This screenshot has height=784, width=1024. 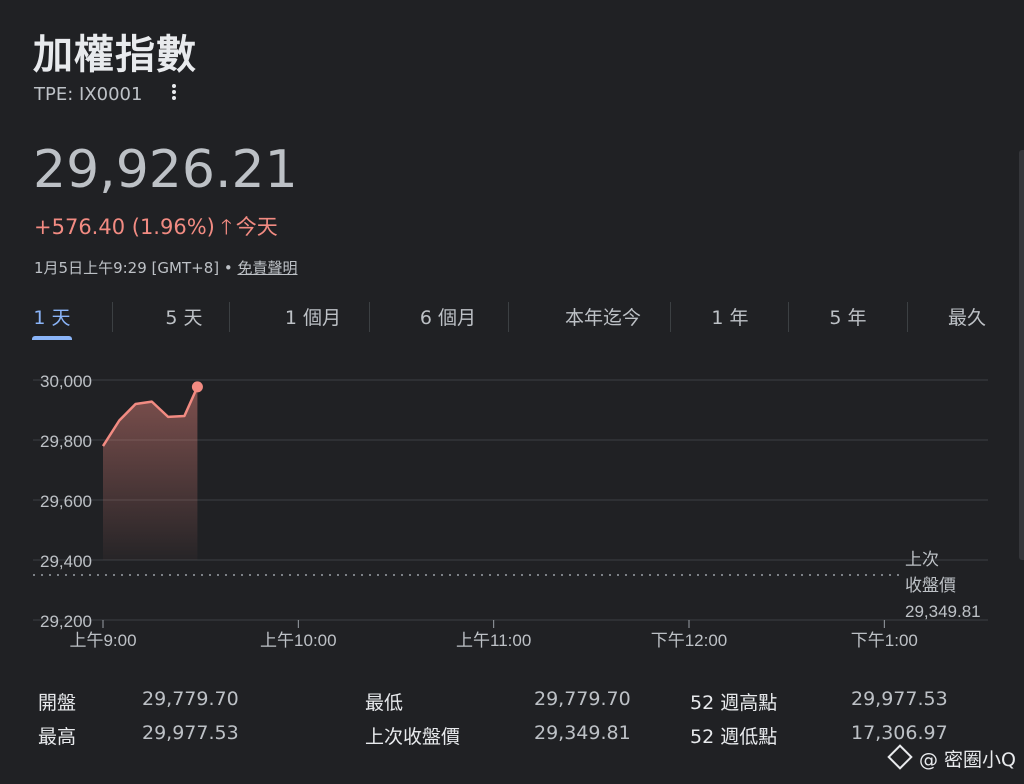 What do you see at coordinates (848, 318) in the screenshot?
I see `tab-5-years: 5 年` at bounding box center [848, 318].